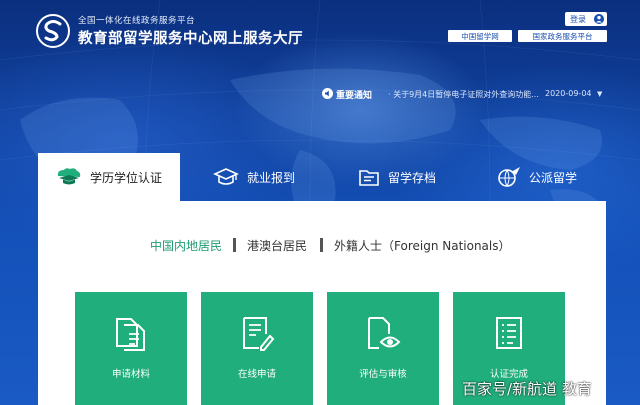 The image size is (640, 405). What do you see at coordinates (599, 19) in the screenshot?
I see `user-icon` at bounding box center [599, 19].